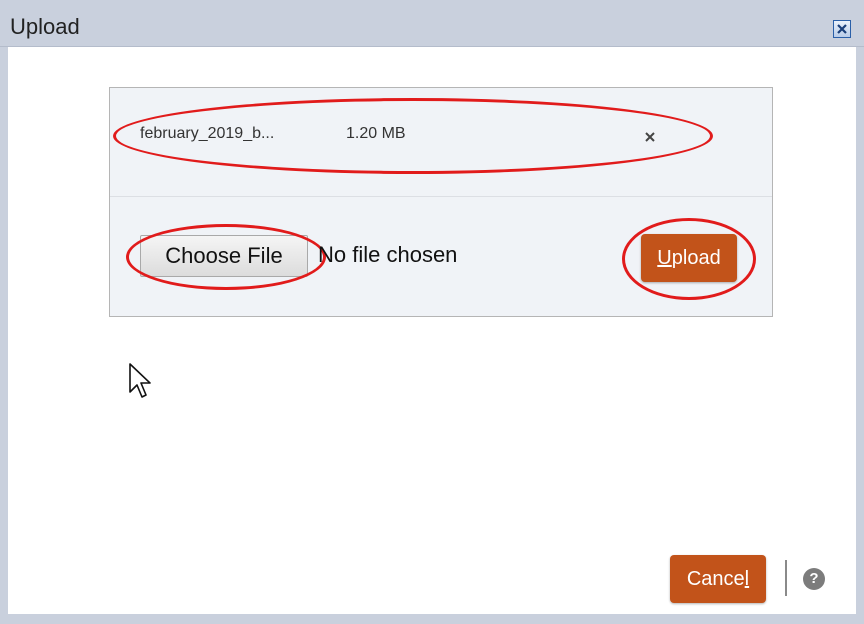 The height and width of the screenshot is (624, 864). I want to click on upload-label-rest: pload, so click(696, 258).